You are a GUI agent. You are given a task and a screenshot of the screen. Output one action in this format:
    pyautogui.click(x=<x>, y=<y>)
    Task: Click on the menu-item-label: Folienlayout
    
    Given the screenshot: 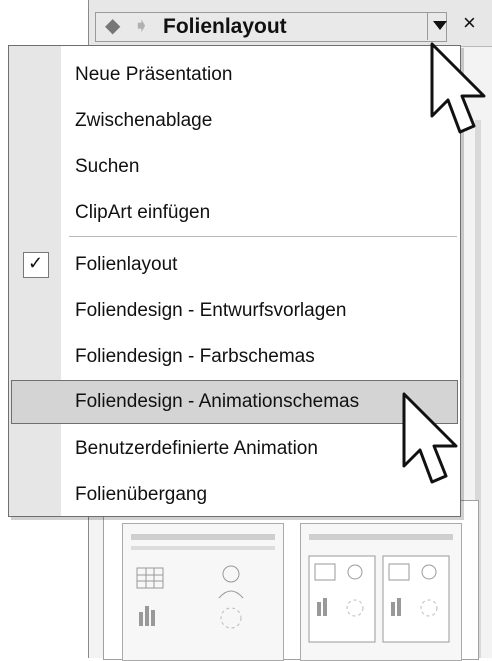 What is the action you would take?
    pyautogui.click(x=126, y=264)
    